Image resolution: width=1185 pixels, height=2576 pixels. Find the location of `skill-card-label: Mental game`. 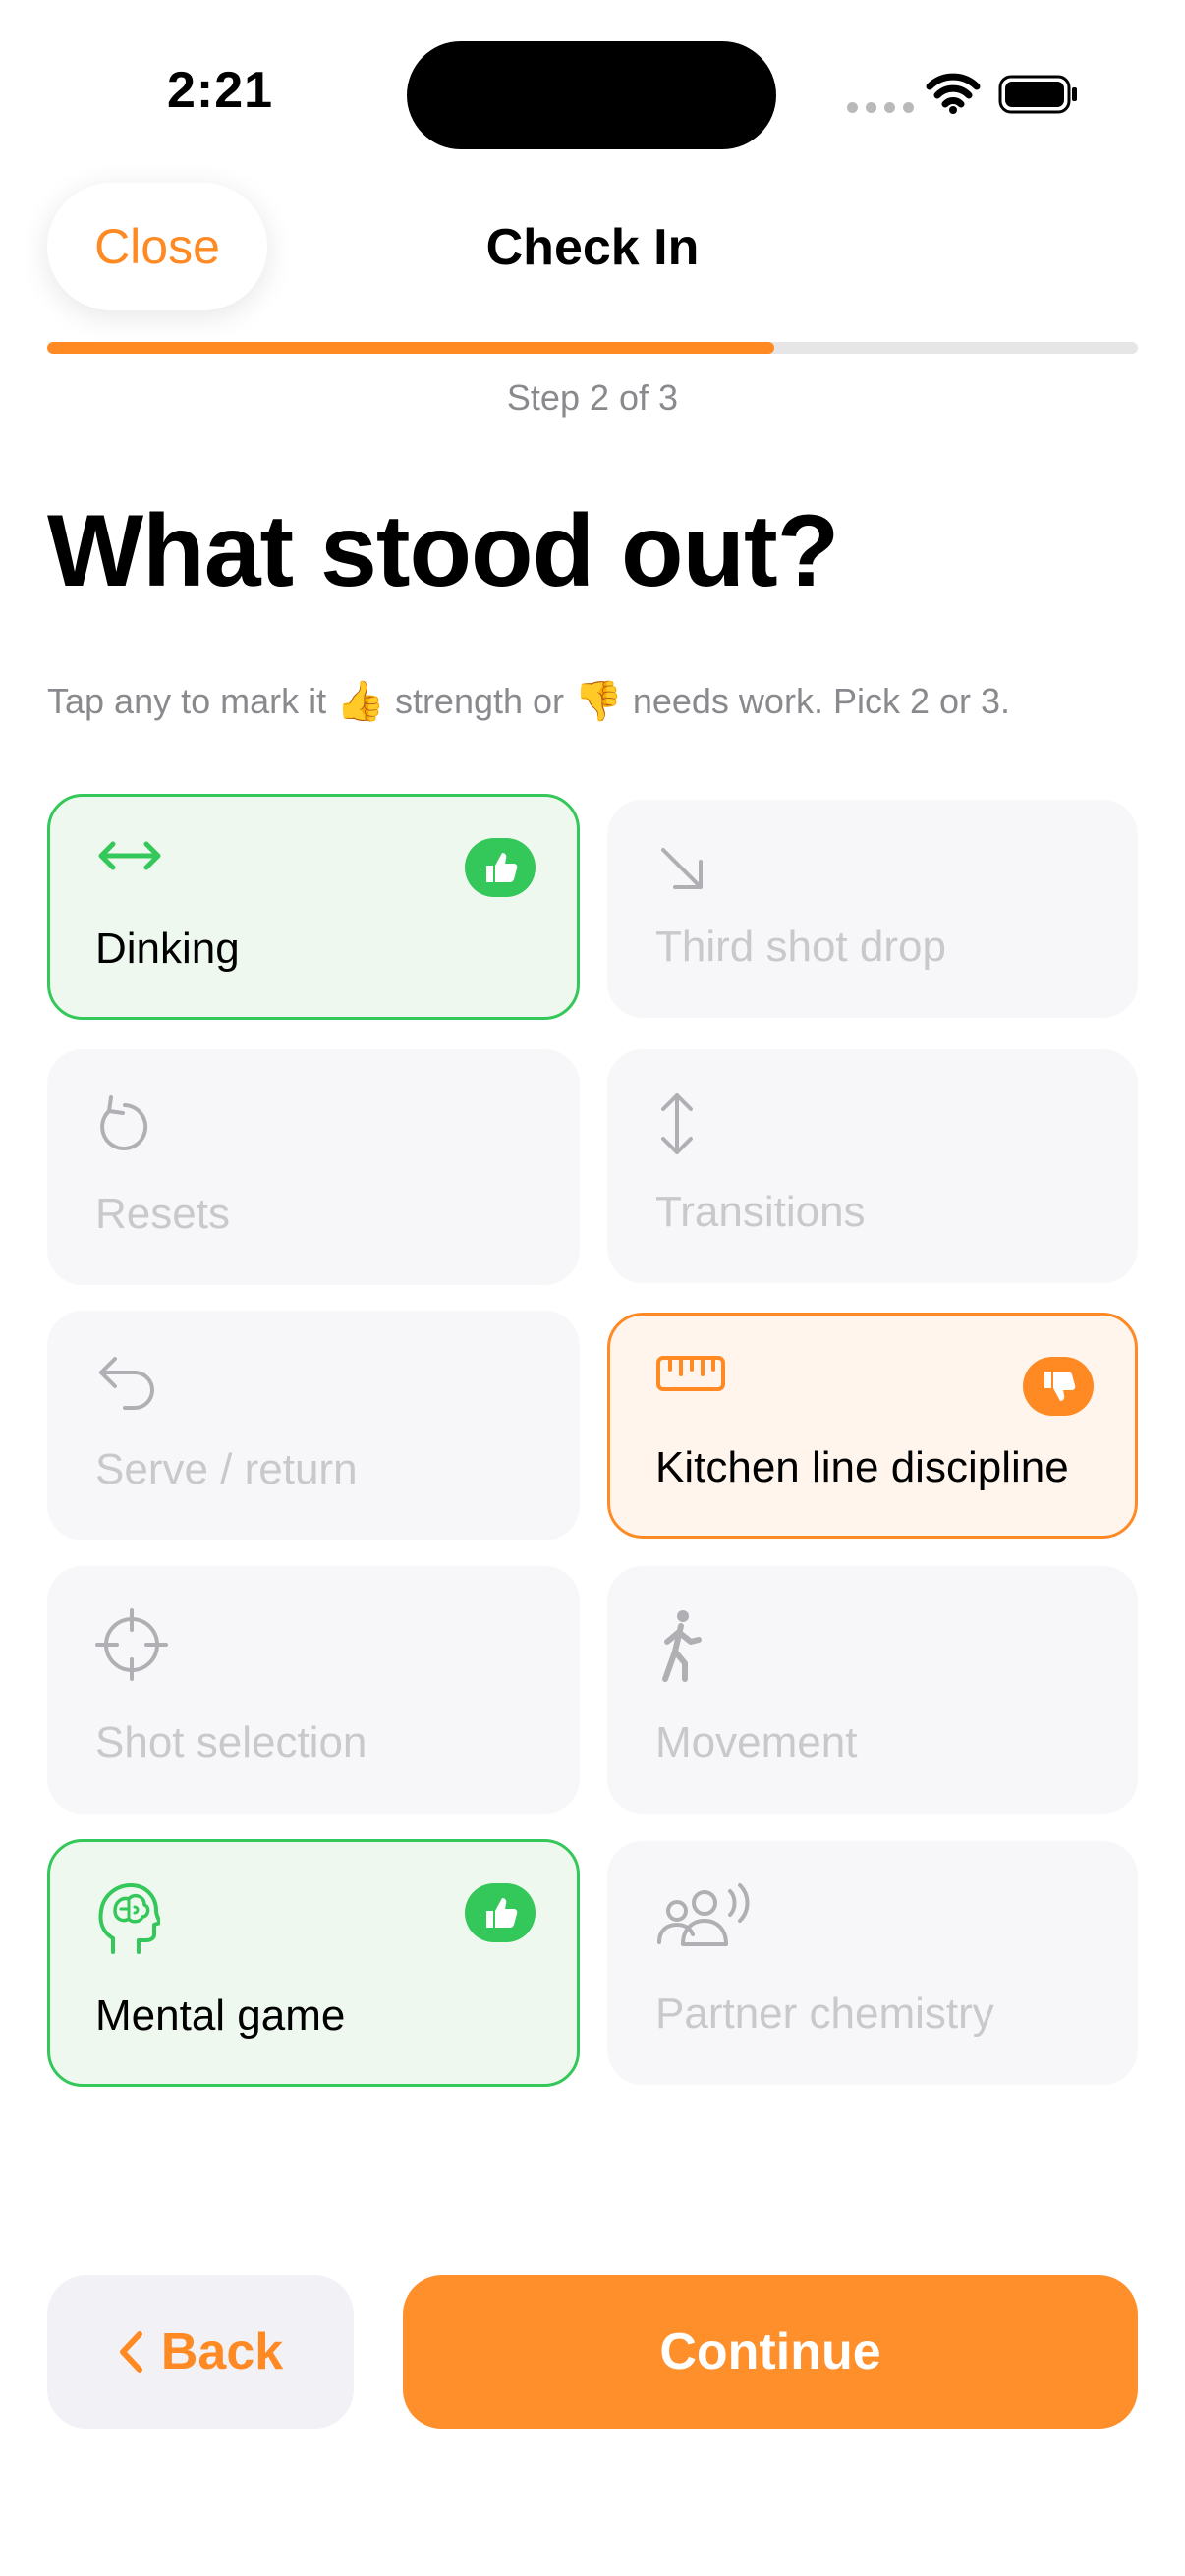

skill-card-label: Mental game is located at coordinates (221, 2015).